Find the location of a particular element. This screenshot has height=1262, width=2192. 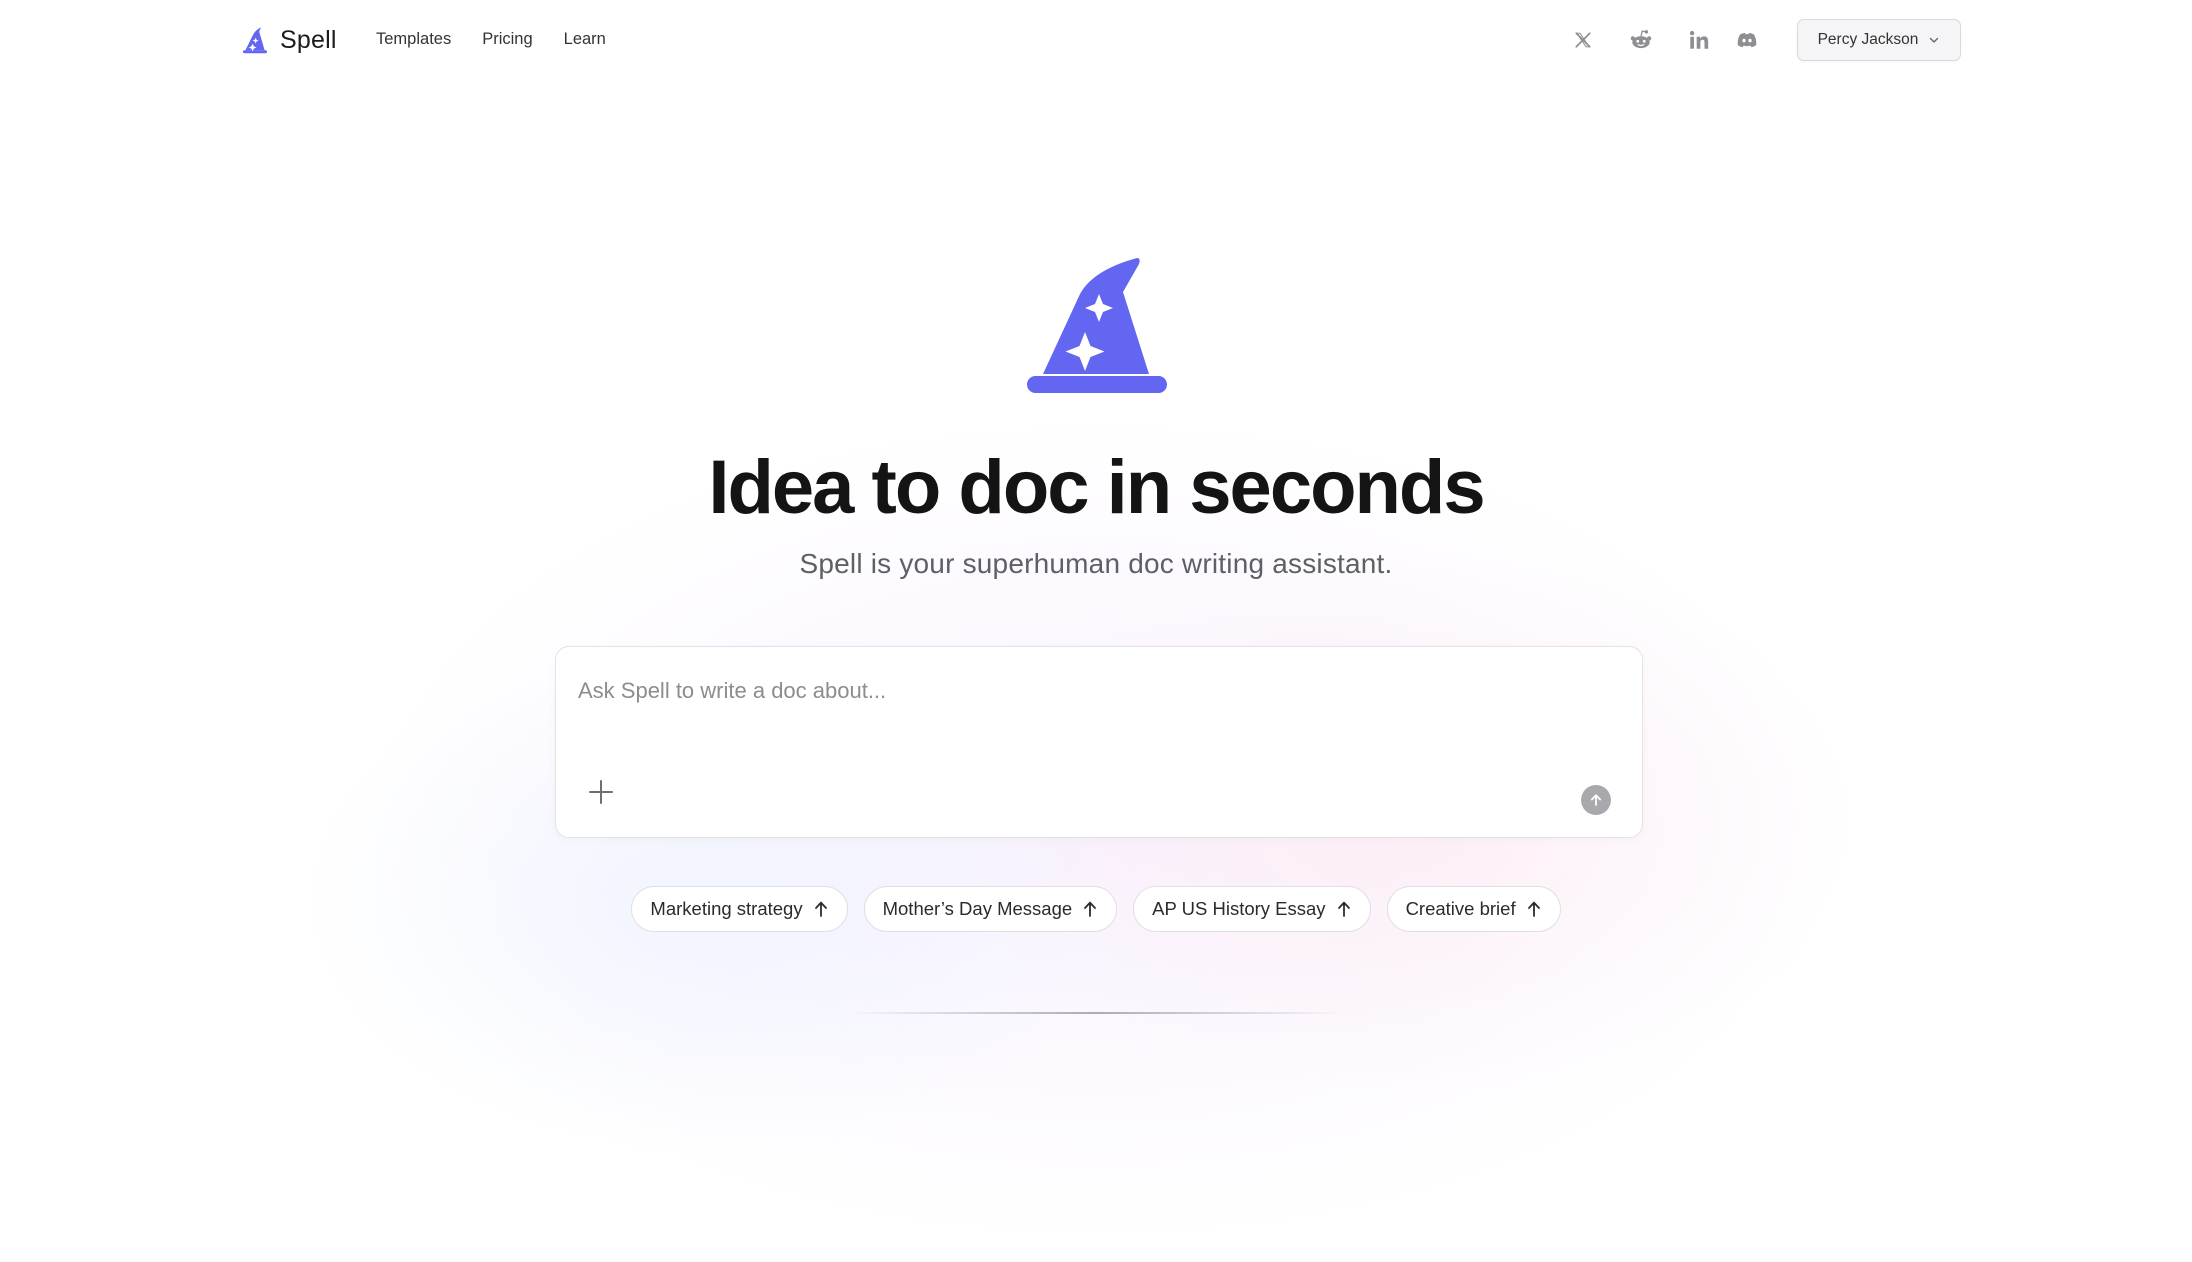

suggestion-chip: Mother’s Day Message is located at coordinates (990, 909).